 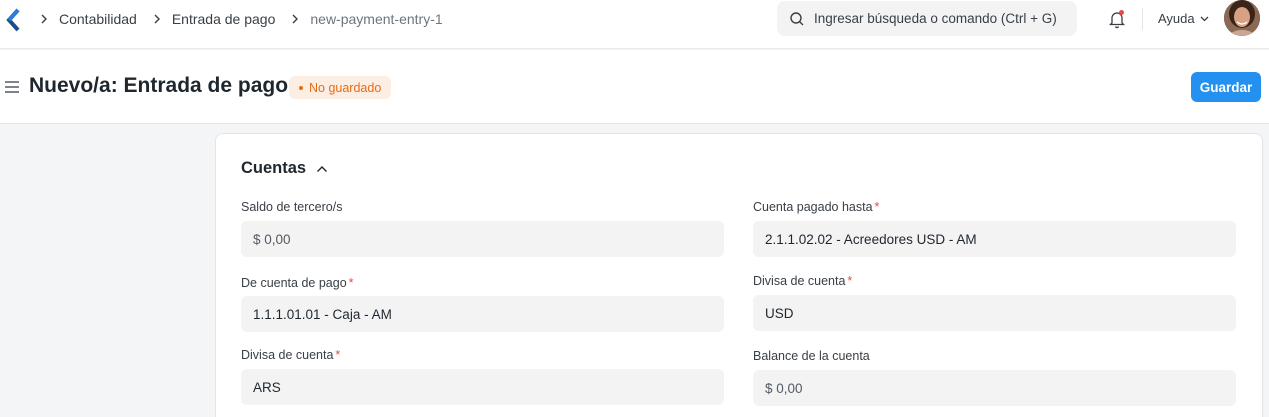 I want to click on app-logo-icon, so click(x=14, y=20).